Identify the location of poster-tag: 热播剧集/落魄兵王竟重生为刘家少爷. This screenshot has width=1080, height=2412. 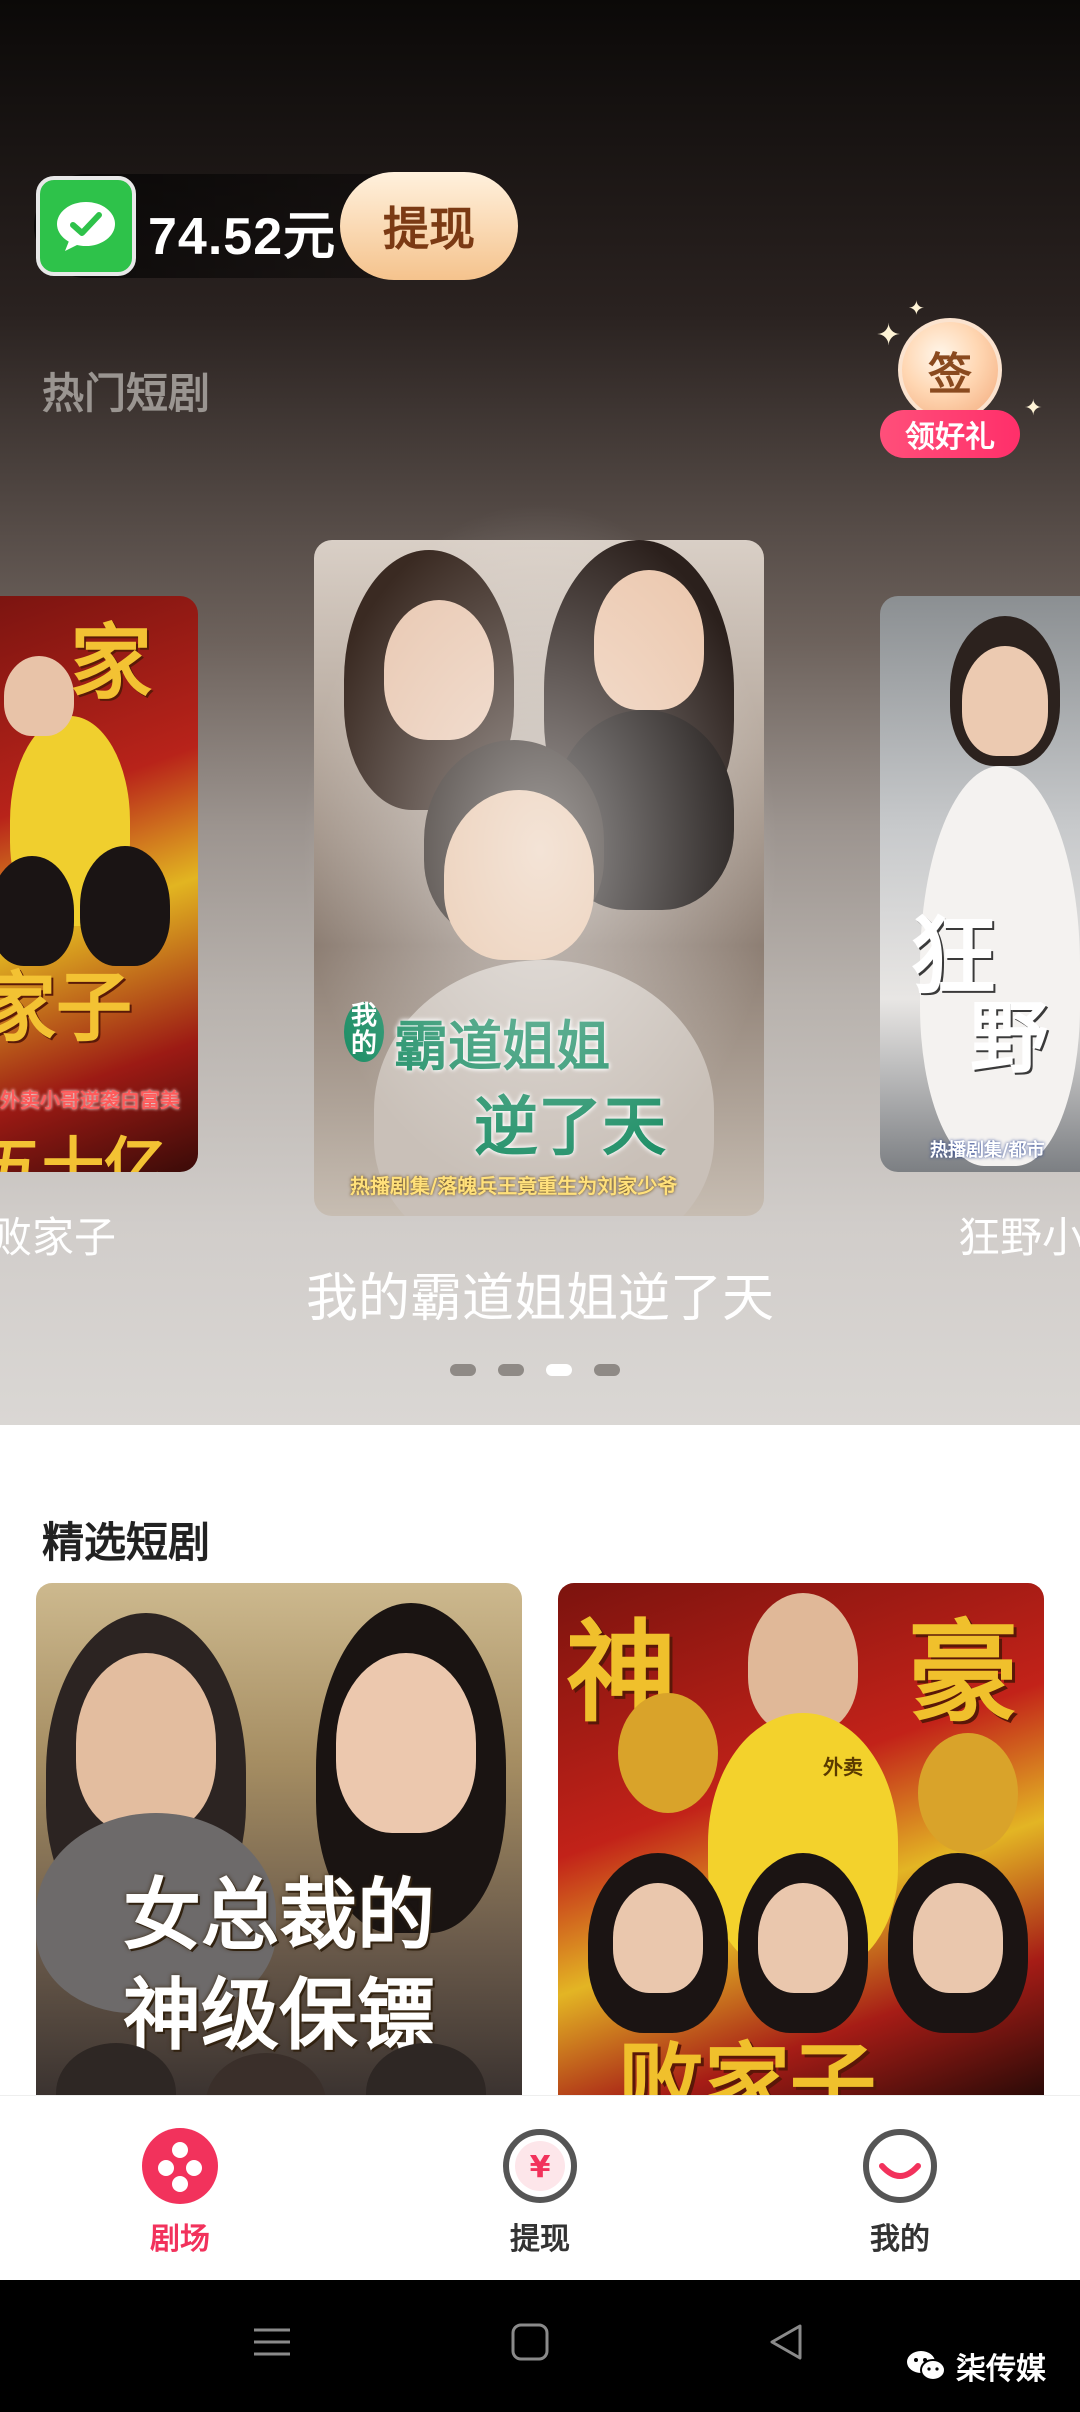
(514, 1186).